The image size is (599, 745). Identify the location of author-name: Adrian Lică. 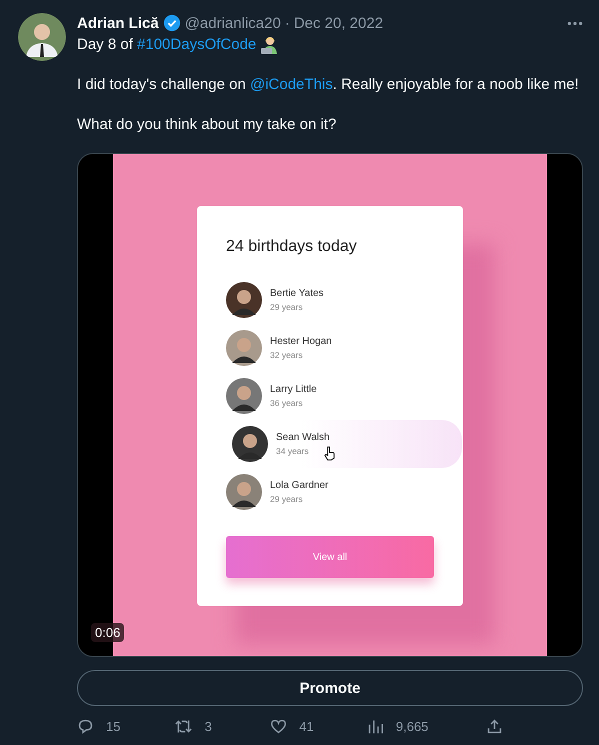
(118, 23).